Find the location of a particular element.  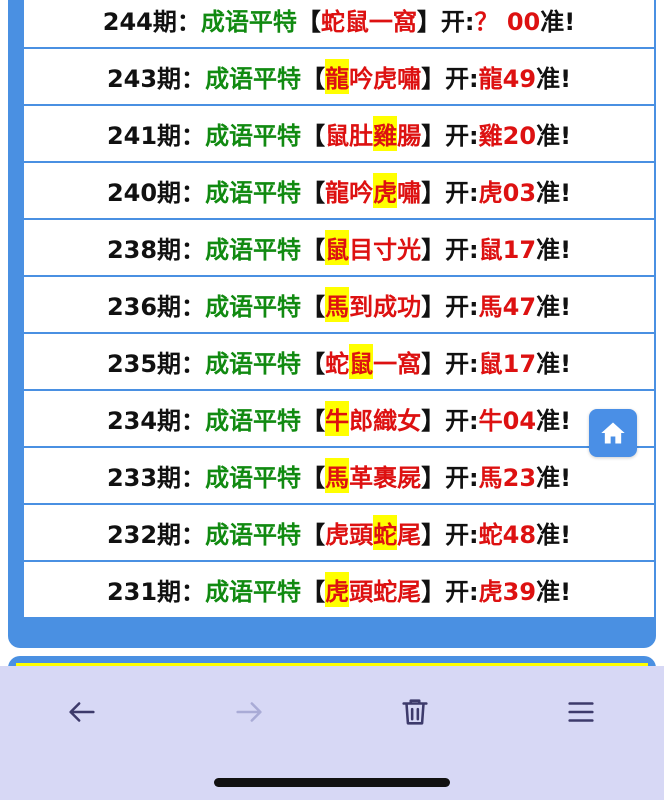

forward-button is located at coordinates (249, 712).